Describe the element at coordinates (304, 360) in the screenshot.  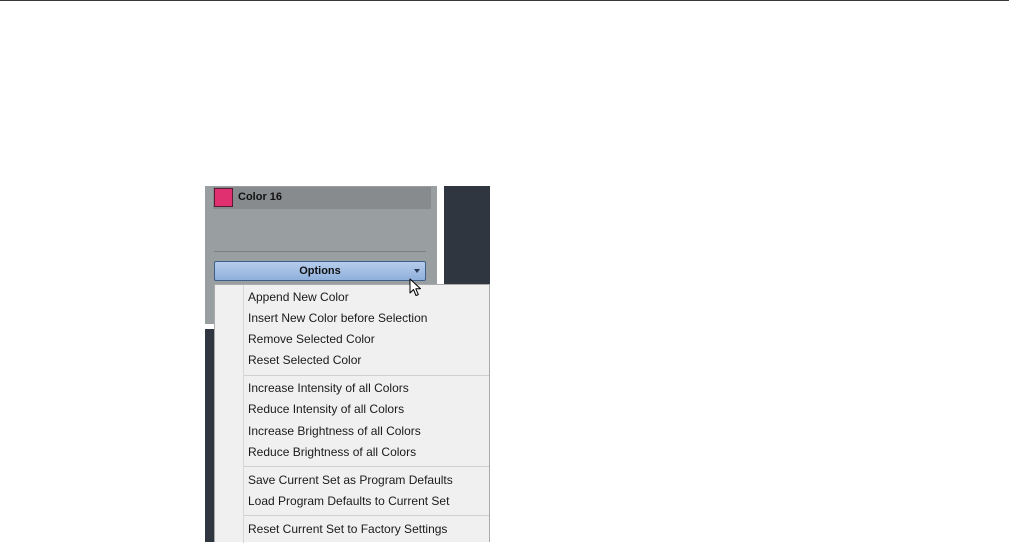
I see `menu-item-reset-selected-color: Reset Selected Color` at that location.